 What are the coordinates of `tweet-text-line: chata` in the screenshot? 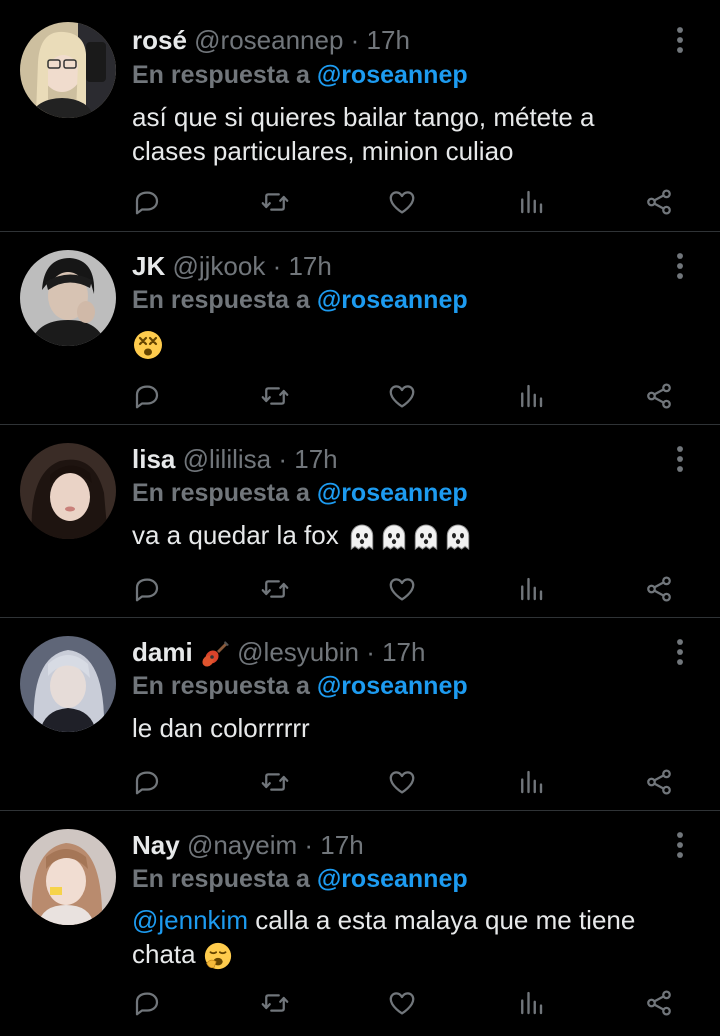 It's located at (164, 954).